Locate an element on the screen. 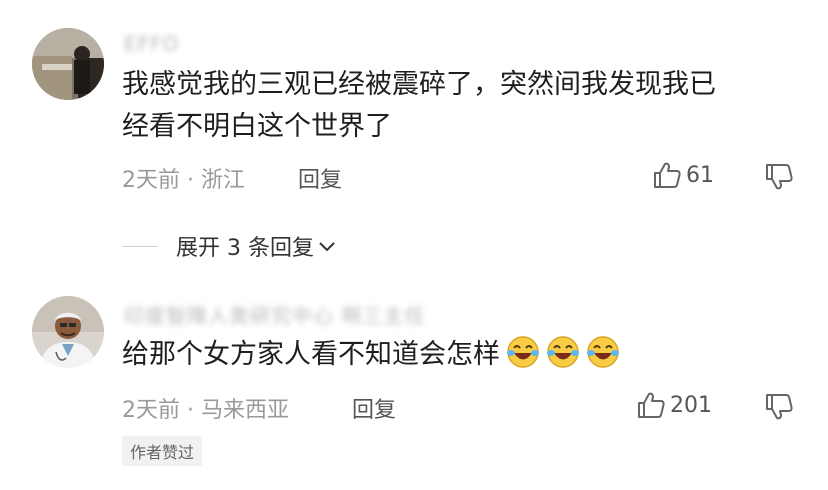  comment-text-line: 经看不明白这个世界了 is located at coordinates (257, 126).